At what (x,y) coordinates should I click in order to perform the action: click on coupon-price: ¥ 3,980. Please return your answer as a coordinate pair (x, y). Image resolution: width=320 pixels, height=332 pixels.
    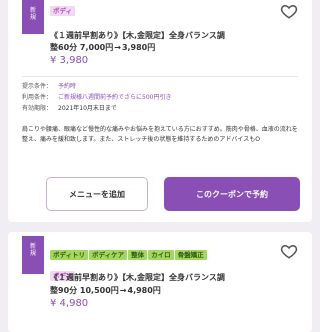
    Looking at the image, I should click on (69, 60).